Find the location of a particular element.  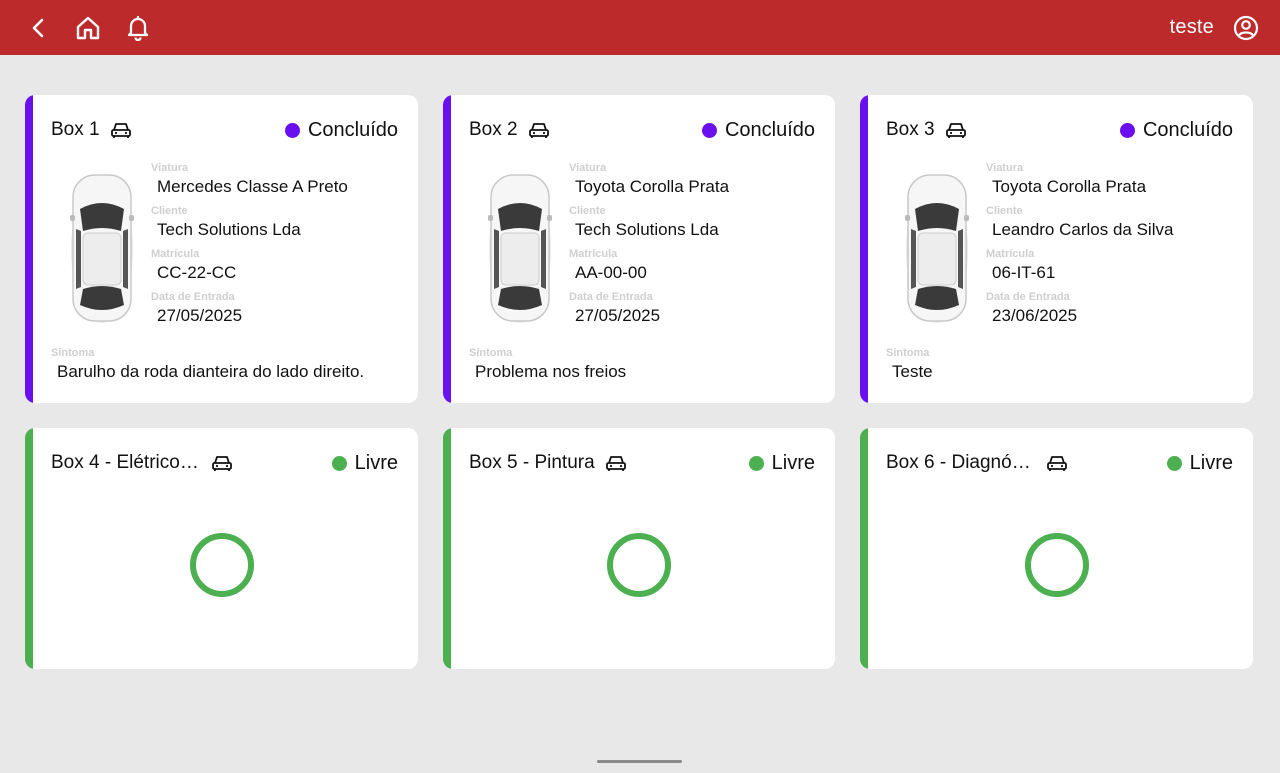

viatura-value: Mercedes Classe A Preto is located at coordinates (252, 186).